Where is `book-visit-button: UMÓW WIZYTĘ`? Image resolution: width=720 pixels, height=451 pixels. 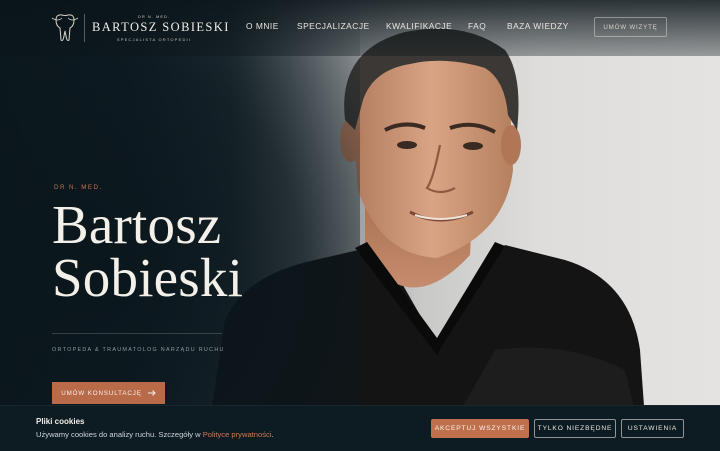
book-visit-button: UMÓW WIZYTĘ is located at coordinates (630, 27).